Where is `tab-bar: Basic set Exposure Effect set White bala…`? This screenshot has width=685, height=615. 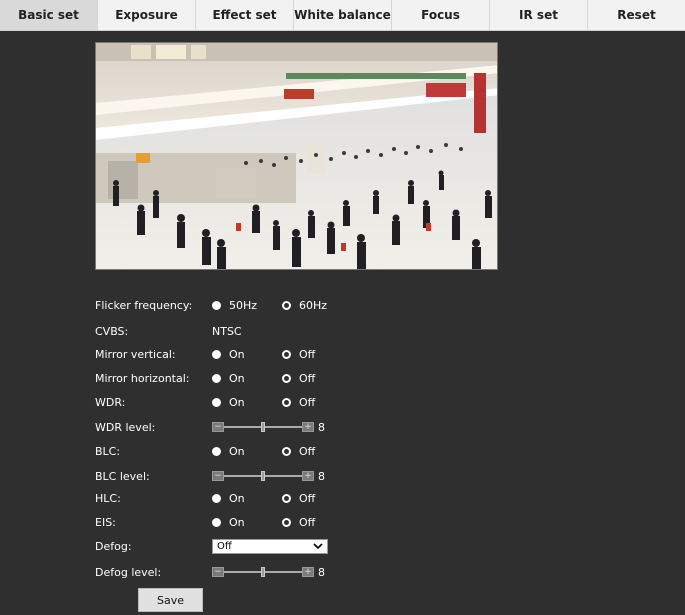
tab-bar: Basic set Exposure Effect set White bala… is located at coordinates (342, 15).